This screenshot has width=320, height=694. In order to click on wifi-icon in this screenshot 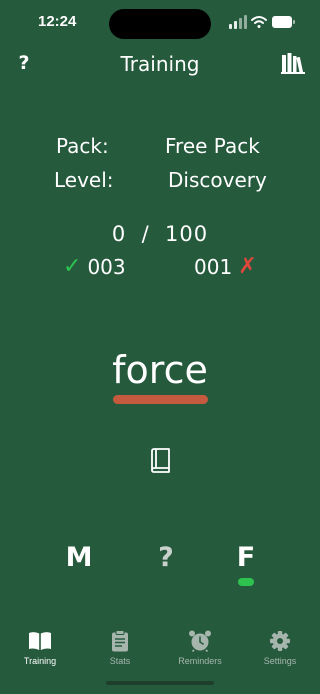, I will do `click(259, 22)`.